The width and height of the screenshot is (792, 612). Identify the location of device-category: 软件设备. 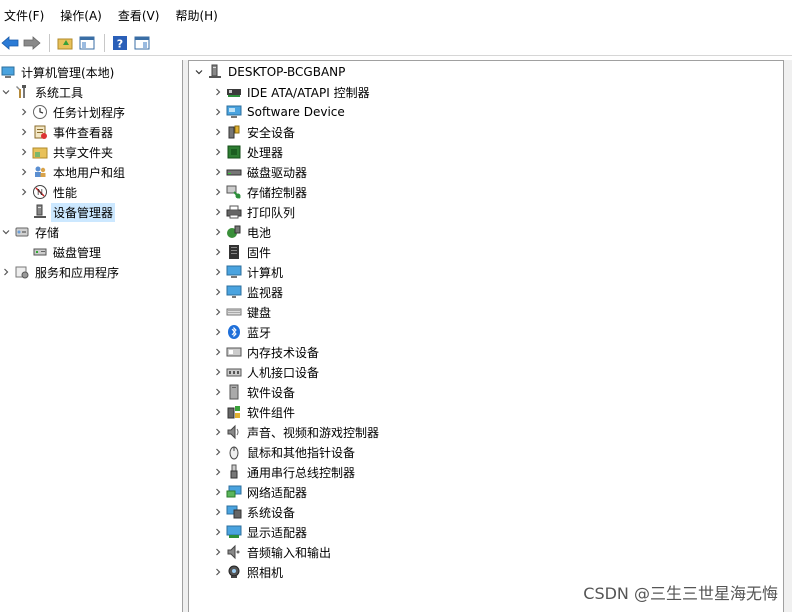
(254, 392).